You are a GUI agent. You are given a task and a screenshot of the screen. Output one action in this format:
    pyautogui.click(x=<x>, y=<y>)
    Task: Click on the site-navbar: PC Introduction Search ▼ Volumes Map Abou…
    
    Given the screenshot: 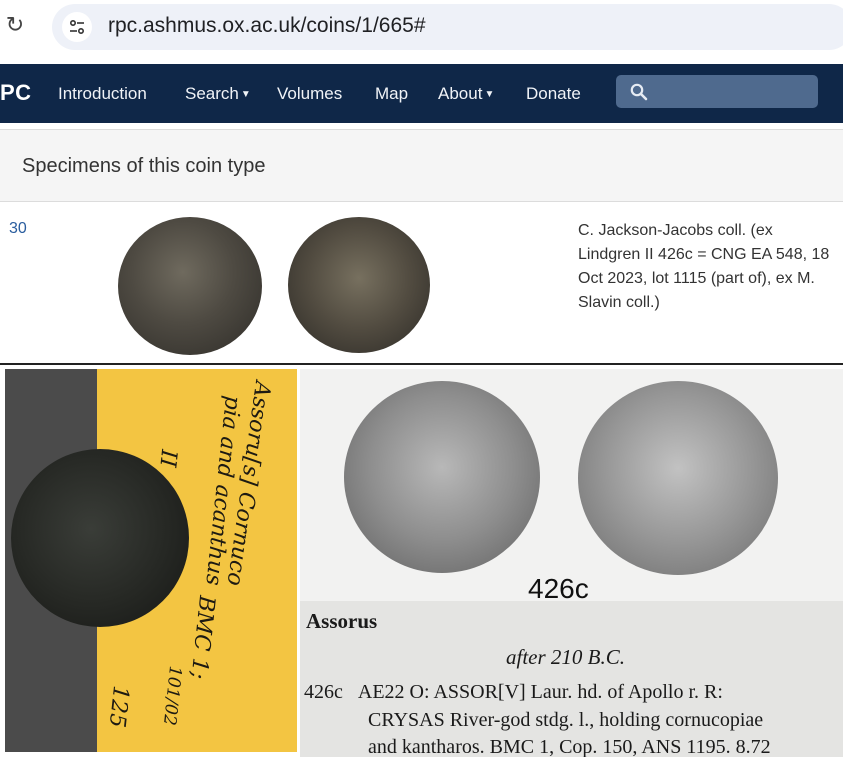 What is the action you would take?
    pyautogui.click(x=421, y=93)
    